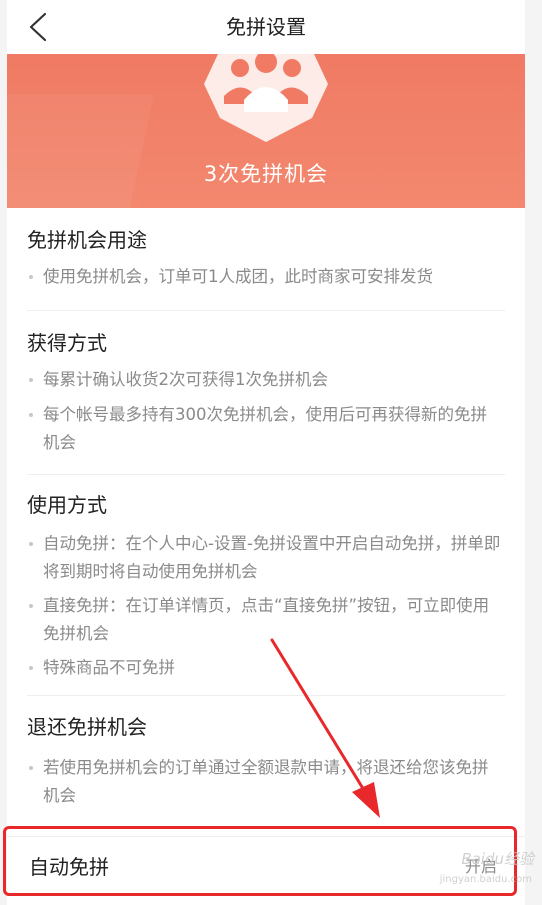  What do you see at coordinates (264, 668) in the screenshot?
I see `list-item: 特殊商品不可免拼` at bounding box center [264, 668].